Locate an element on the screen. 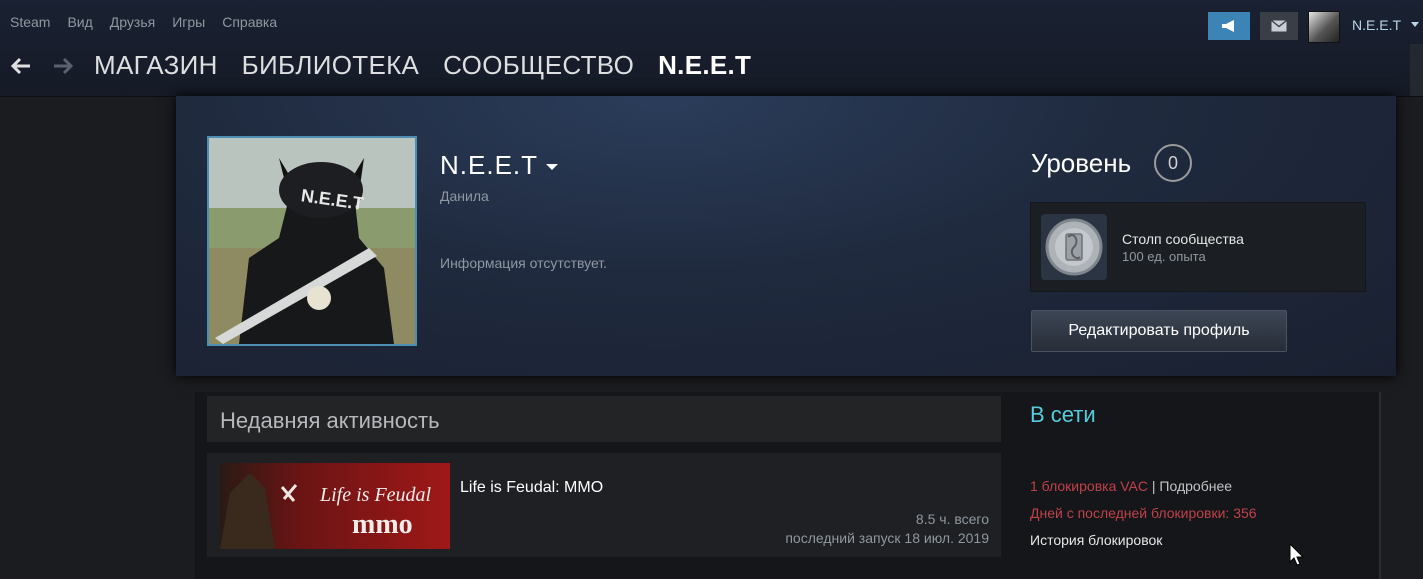 This screenshot has width=1423, height=579. persona-dropdown-icon is located at coordinates (552, 167).